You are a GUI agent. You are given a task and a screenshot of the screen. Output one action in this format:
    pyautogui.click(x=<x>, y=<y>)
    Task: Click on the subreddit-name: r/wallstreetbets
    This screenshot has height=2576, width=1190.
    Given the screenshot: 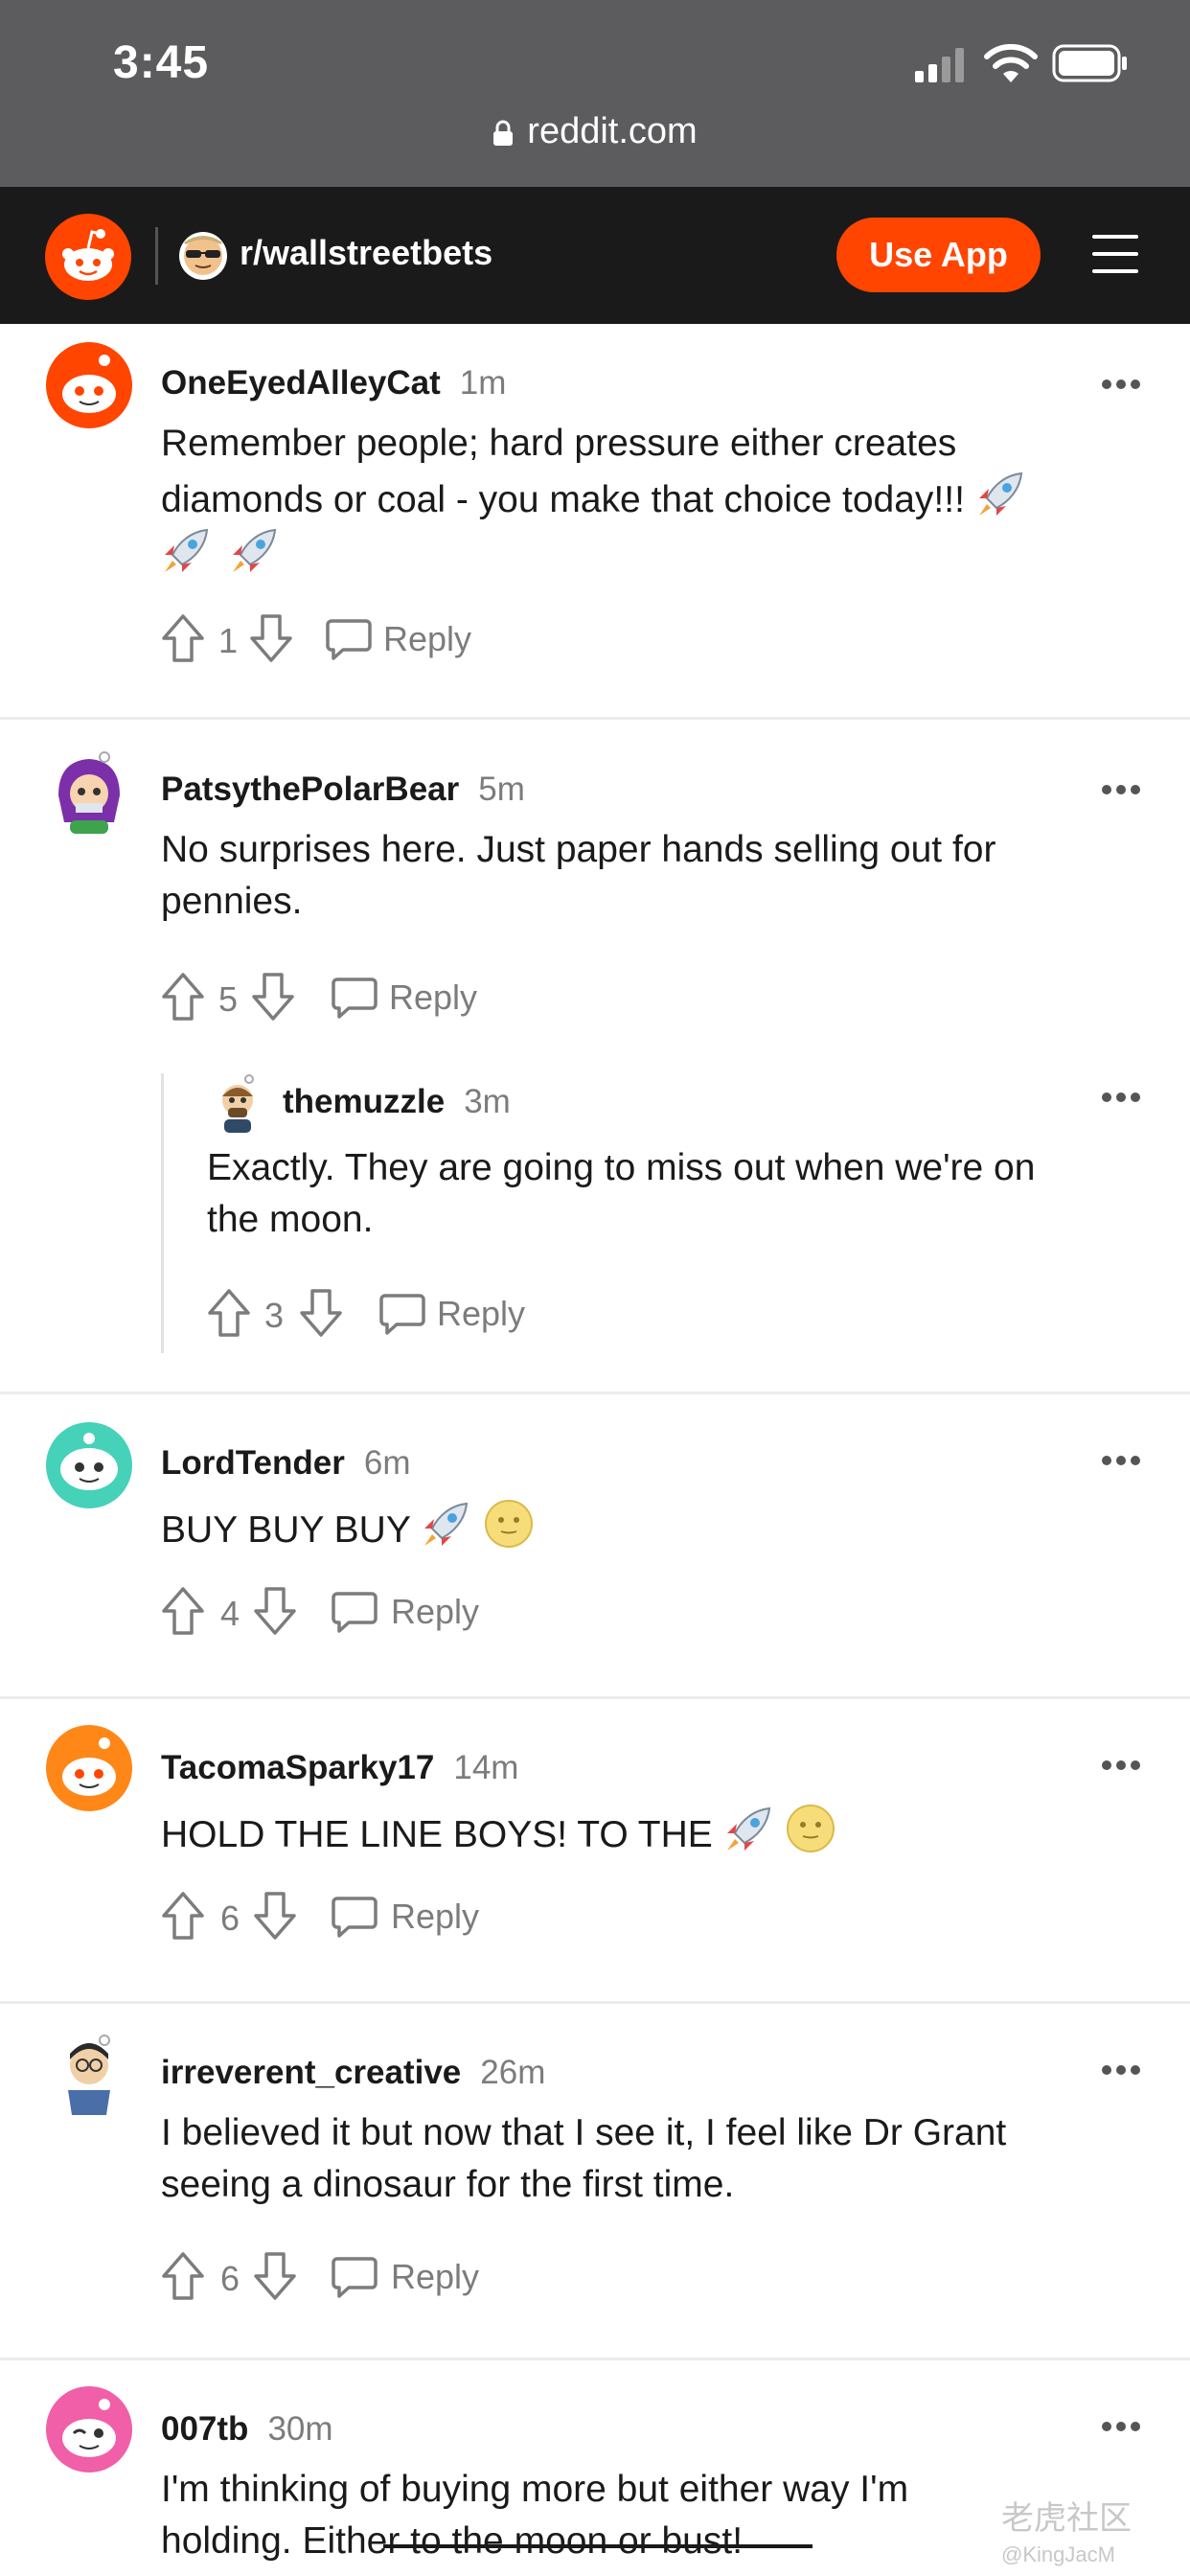 What is the action you would take?
    pyautogui.click(x=366, y=253)
    